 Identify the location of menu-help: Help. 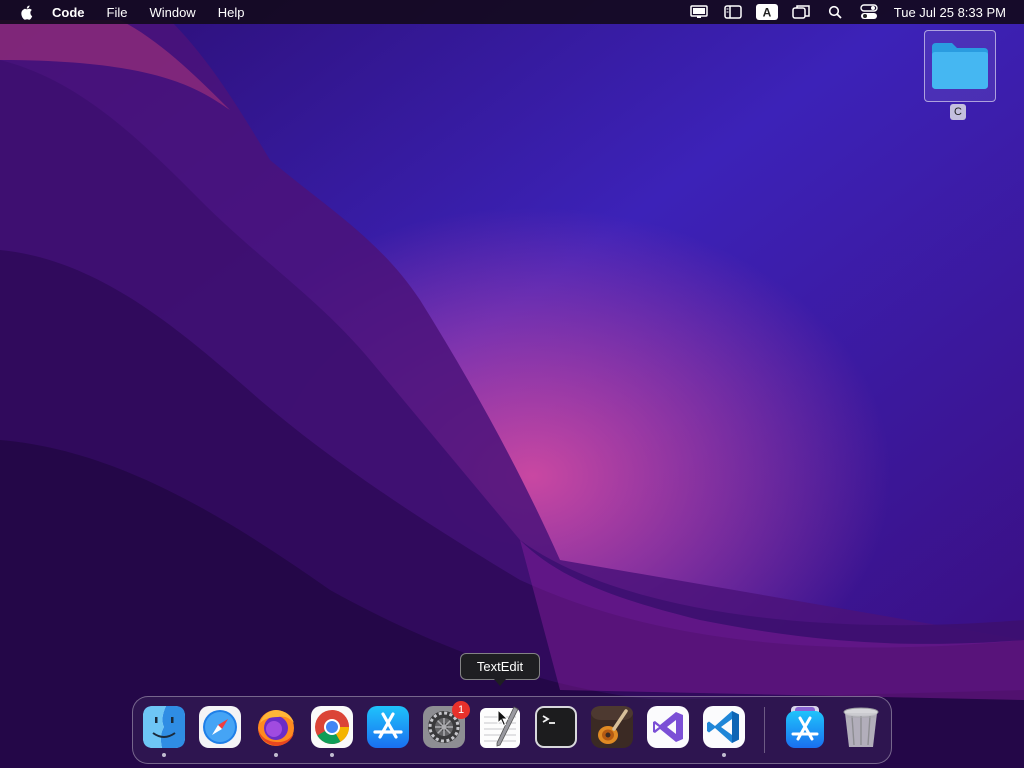
(231, 12).